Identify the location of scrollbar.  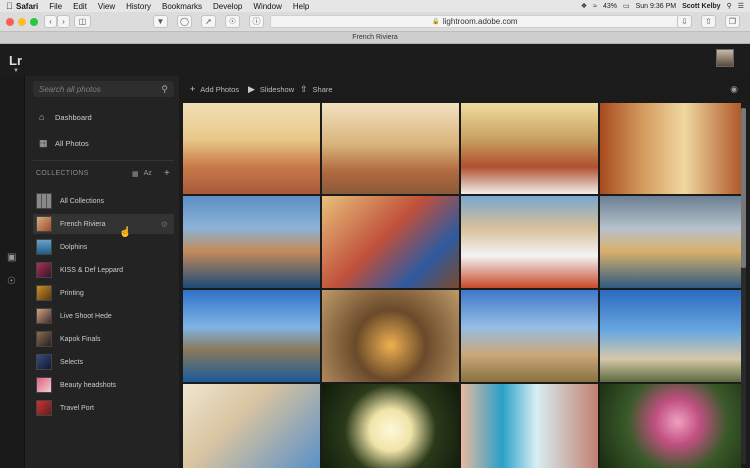
(743, 286).